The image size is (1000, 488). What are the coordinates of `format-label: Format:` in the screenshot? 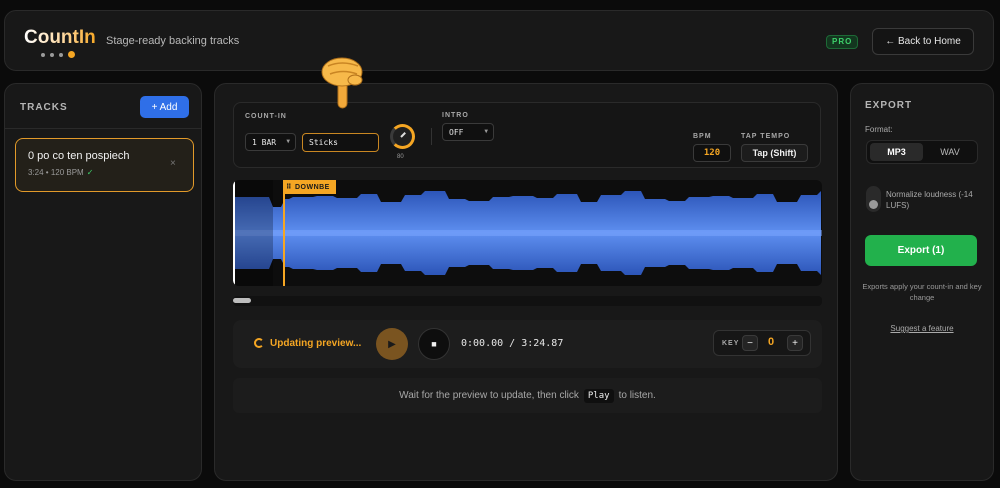 It's located at (879, 129).